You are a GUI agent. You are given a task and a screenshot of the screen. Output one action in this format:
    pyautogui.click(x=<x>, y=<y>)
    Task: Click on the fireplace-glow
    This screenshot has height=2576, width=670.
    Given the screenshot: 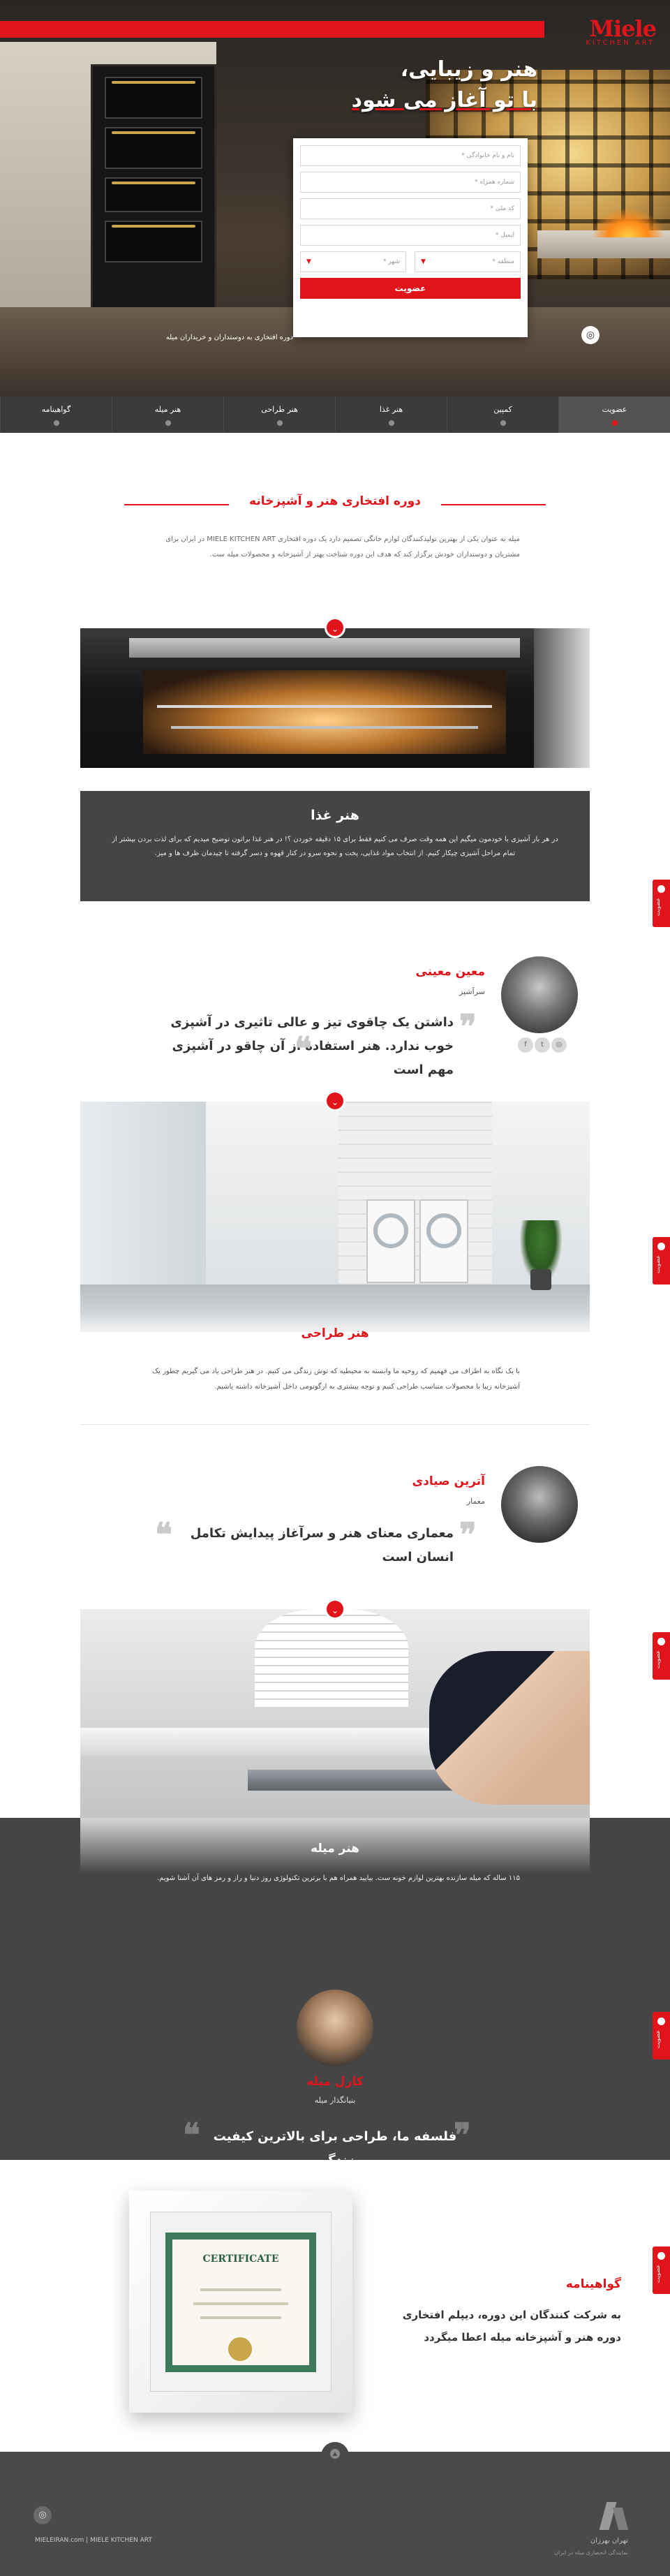 What is the action you would take?
    pyautogui.click(x=628, y=223)
    